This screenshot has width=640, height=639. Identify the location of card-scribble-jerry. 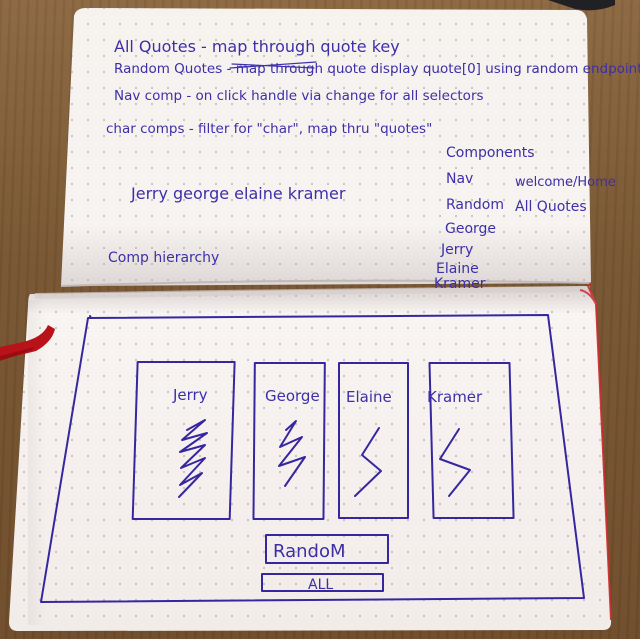
(193, 458).